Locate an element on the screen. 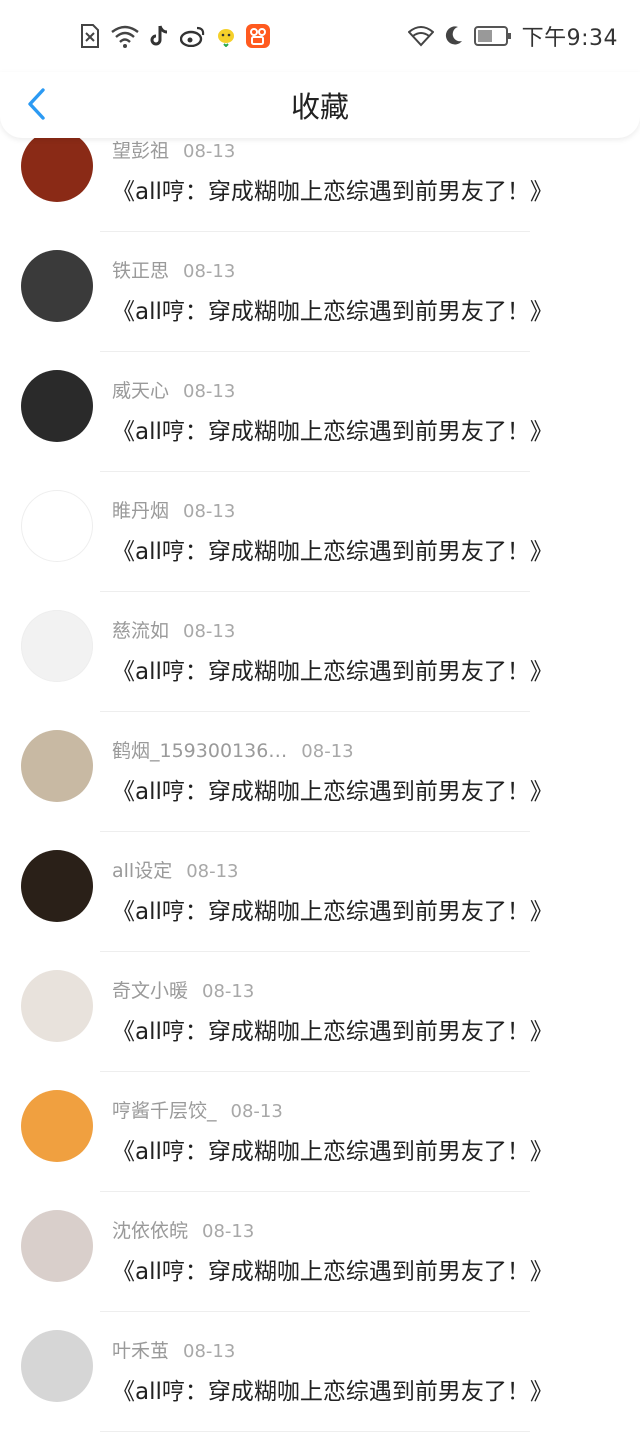 This screenshot has height=1432, width=640. status-bar-system: 下午9:34 is located at coordinates (512, 36).